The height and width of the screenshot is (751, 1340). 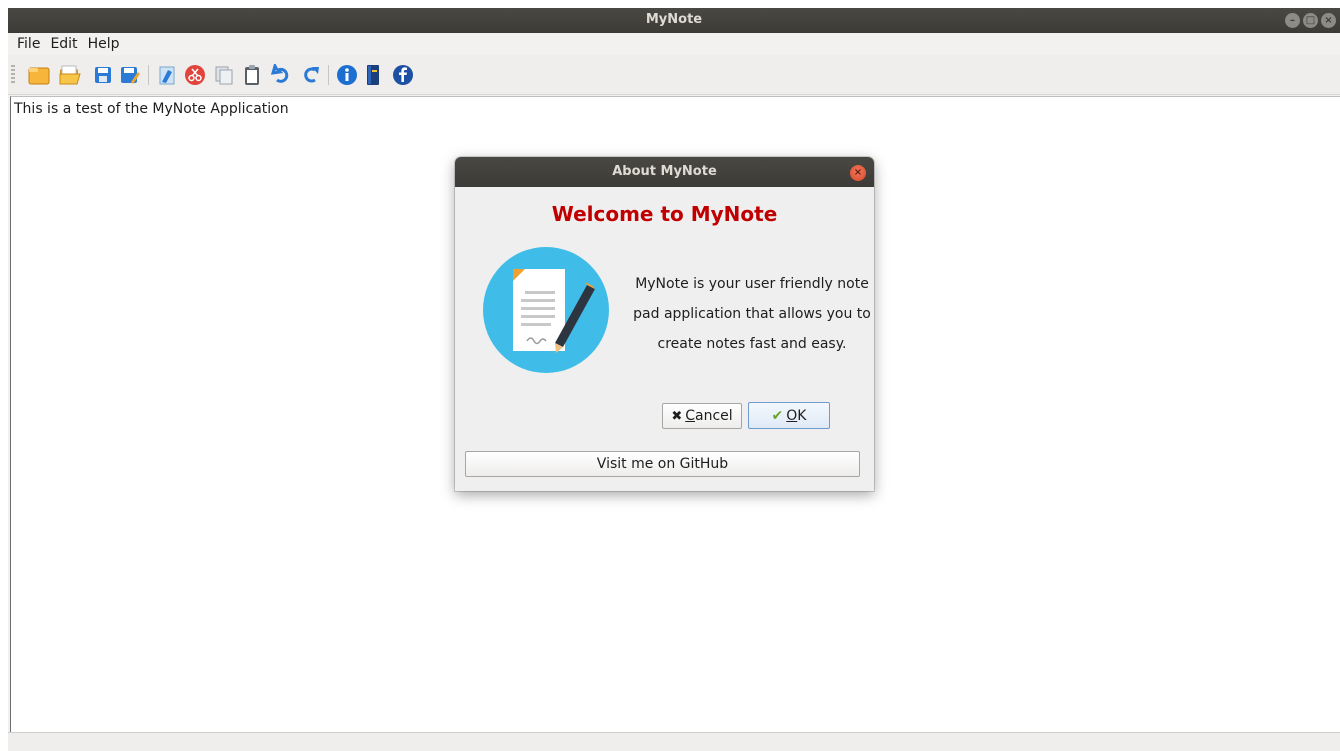 I want to click on book-icon, so click(x=373, y=75).